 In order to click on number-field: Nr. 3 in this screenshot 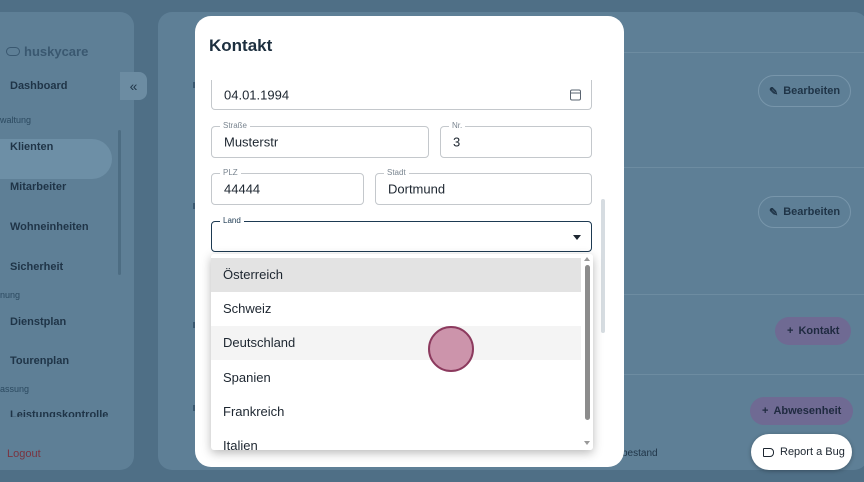, I will do `click(516, 139)`.